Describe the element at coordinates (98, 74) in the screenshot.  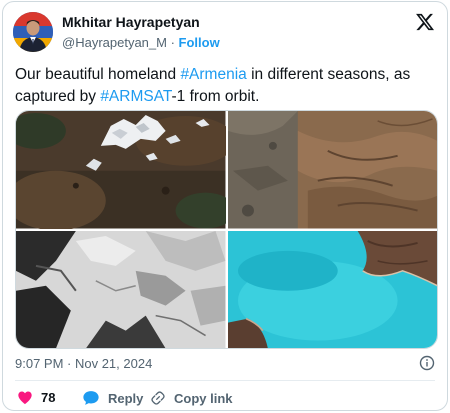
I see `text-part-1: Our beautiful homeland` at that location.